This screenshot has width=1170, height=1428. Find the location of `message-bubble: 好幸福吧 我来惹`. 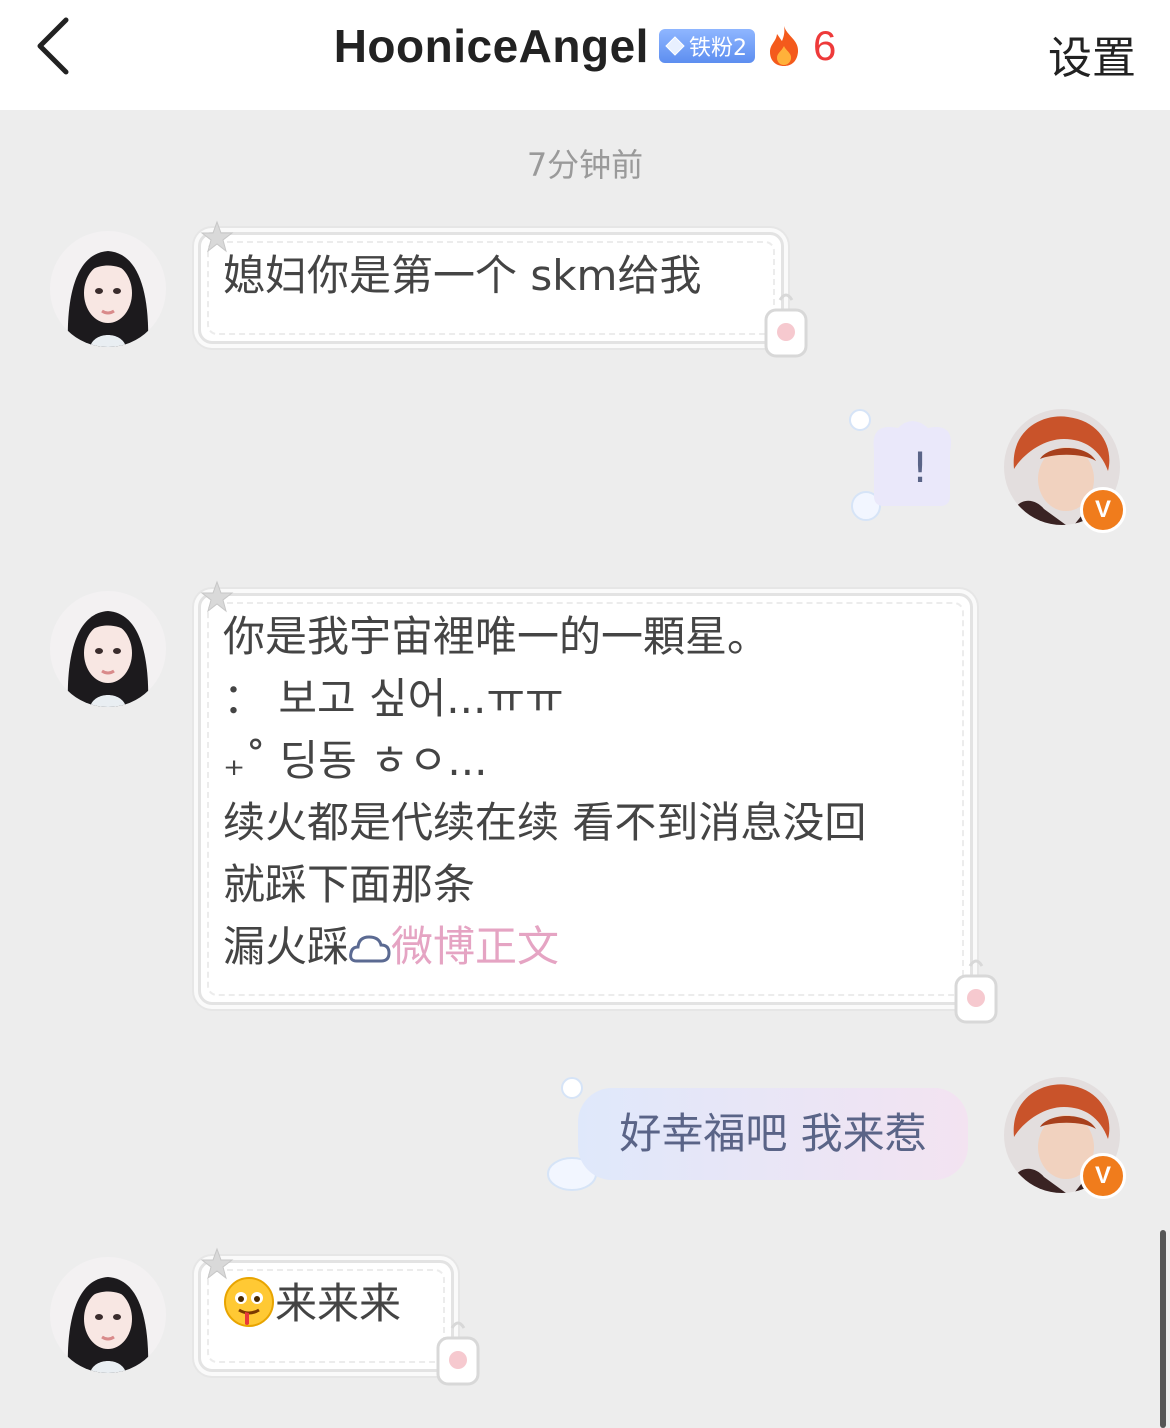

message-bubble: 好幸福吧 我来惹 is located at coordinates (773, 1134).